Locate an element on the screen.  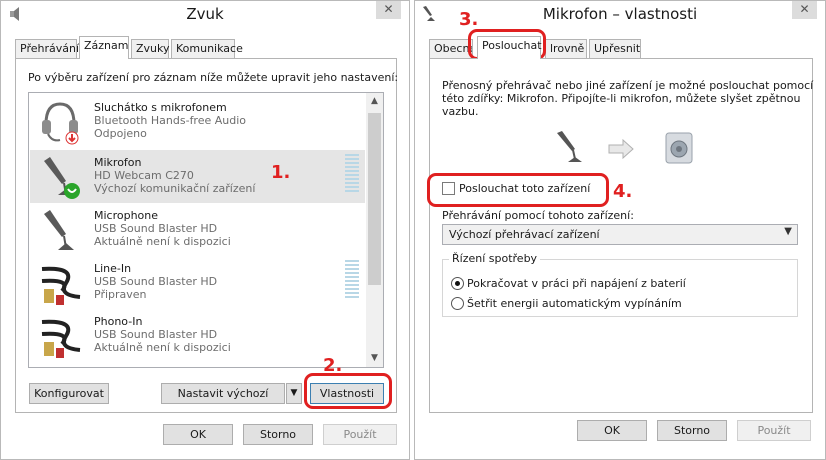
device-name: Mikrofon is located at coordinates (118, 162).